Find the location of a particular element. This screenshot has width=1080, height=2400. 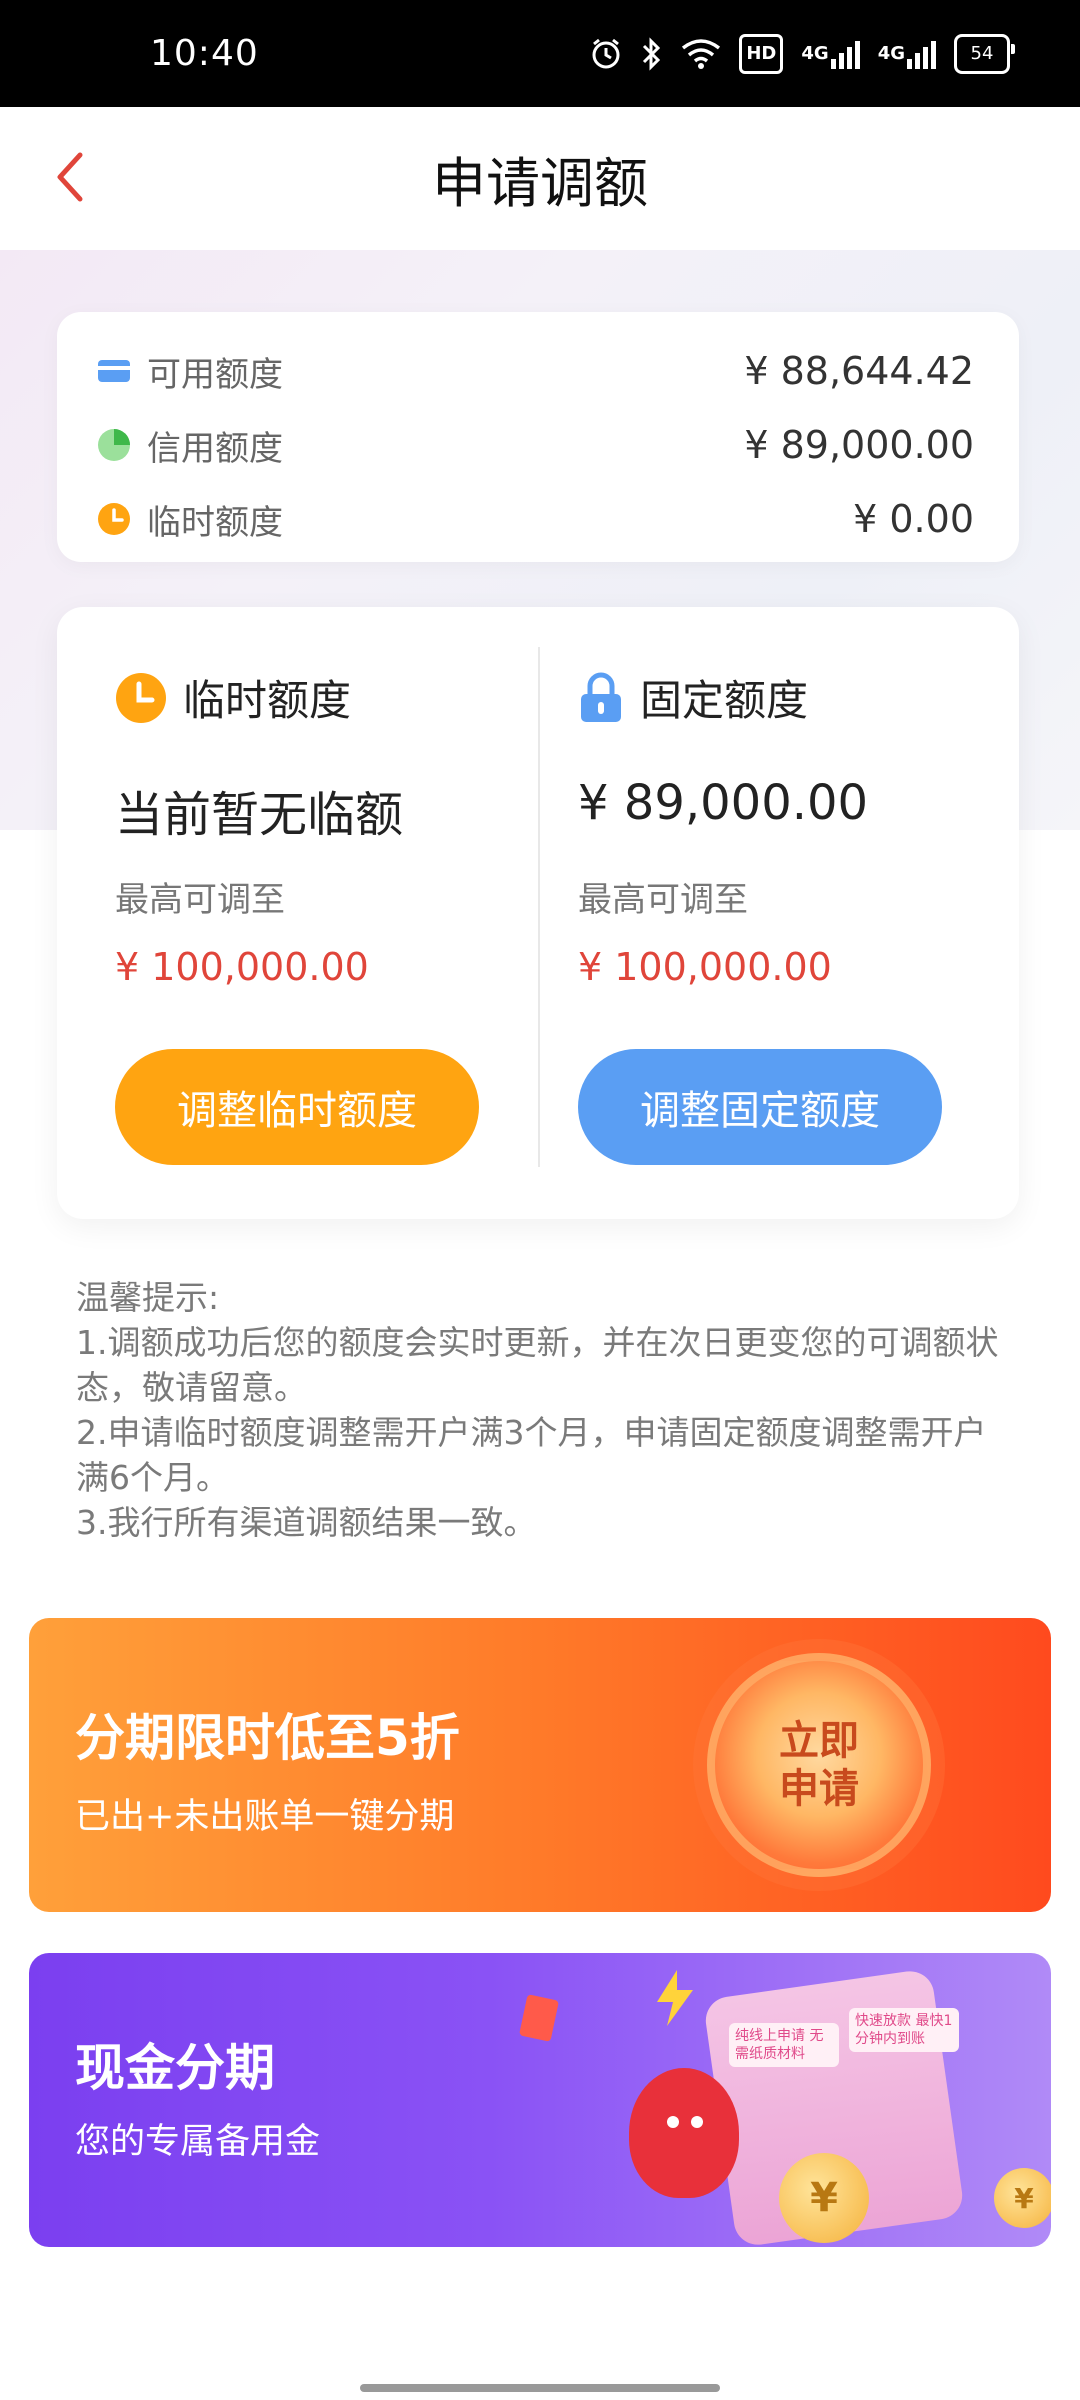

red-card-icon is located at coordinates (539, 2018).